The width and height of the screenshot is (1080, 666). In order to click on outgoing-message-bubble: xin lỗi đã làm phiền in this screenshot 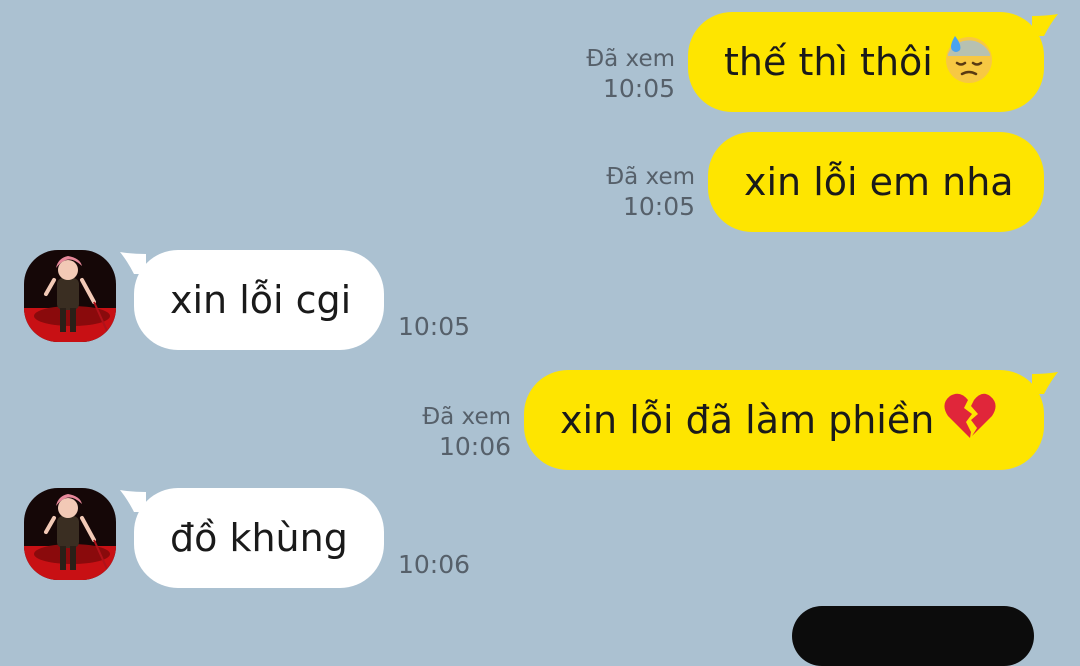, I will do `click(784, 420)`.